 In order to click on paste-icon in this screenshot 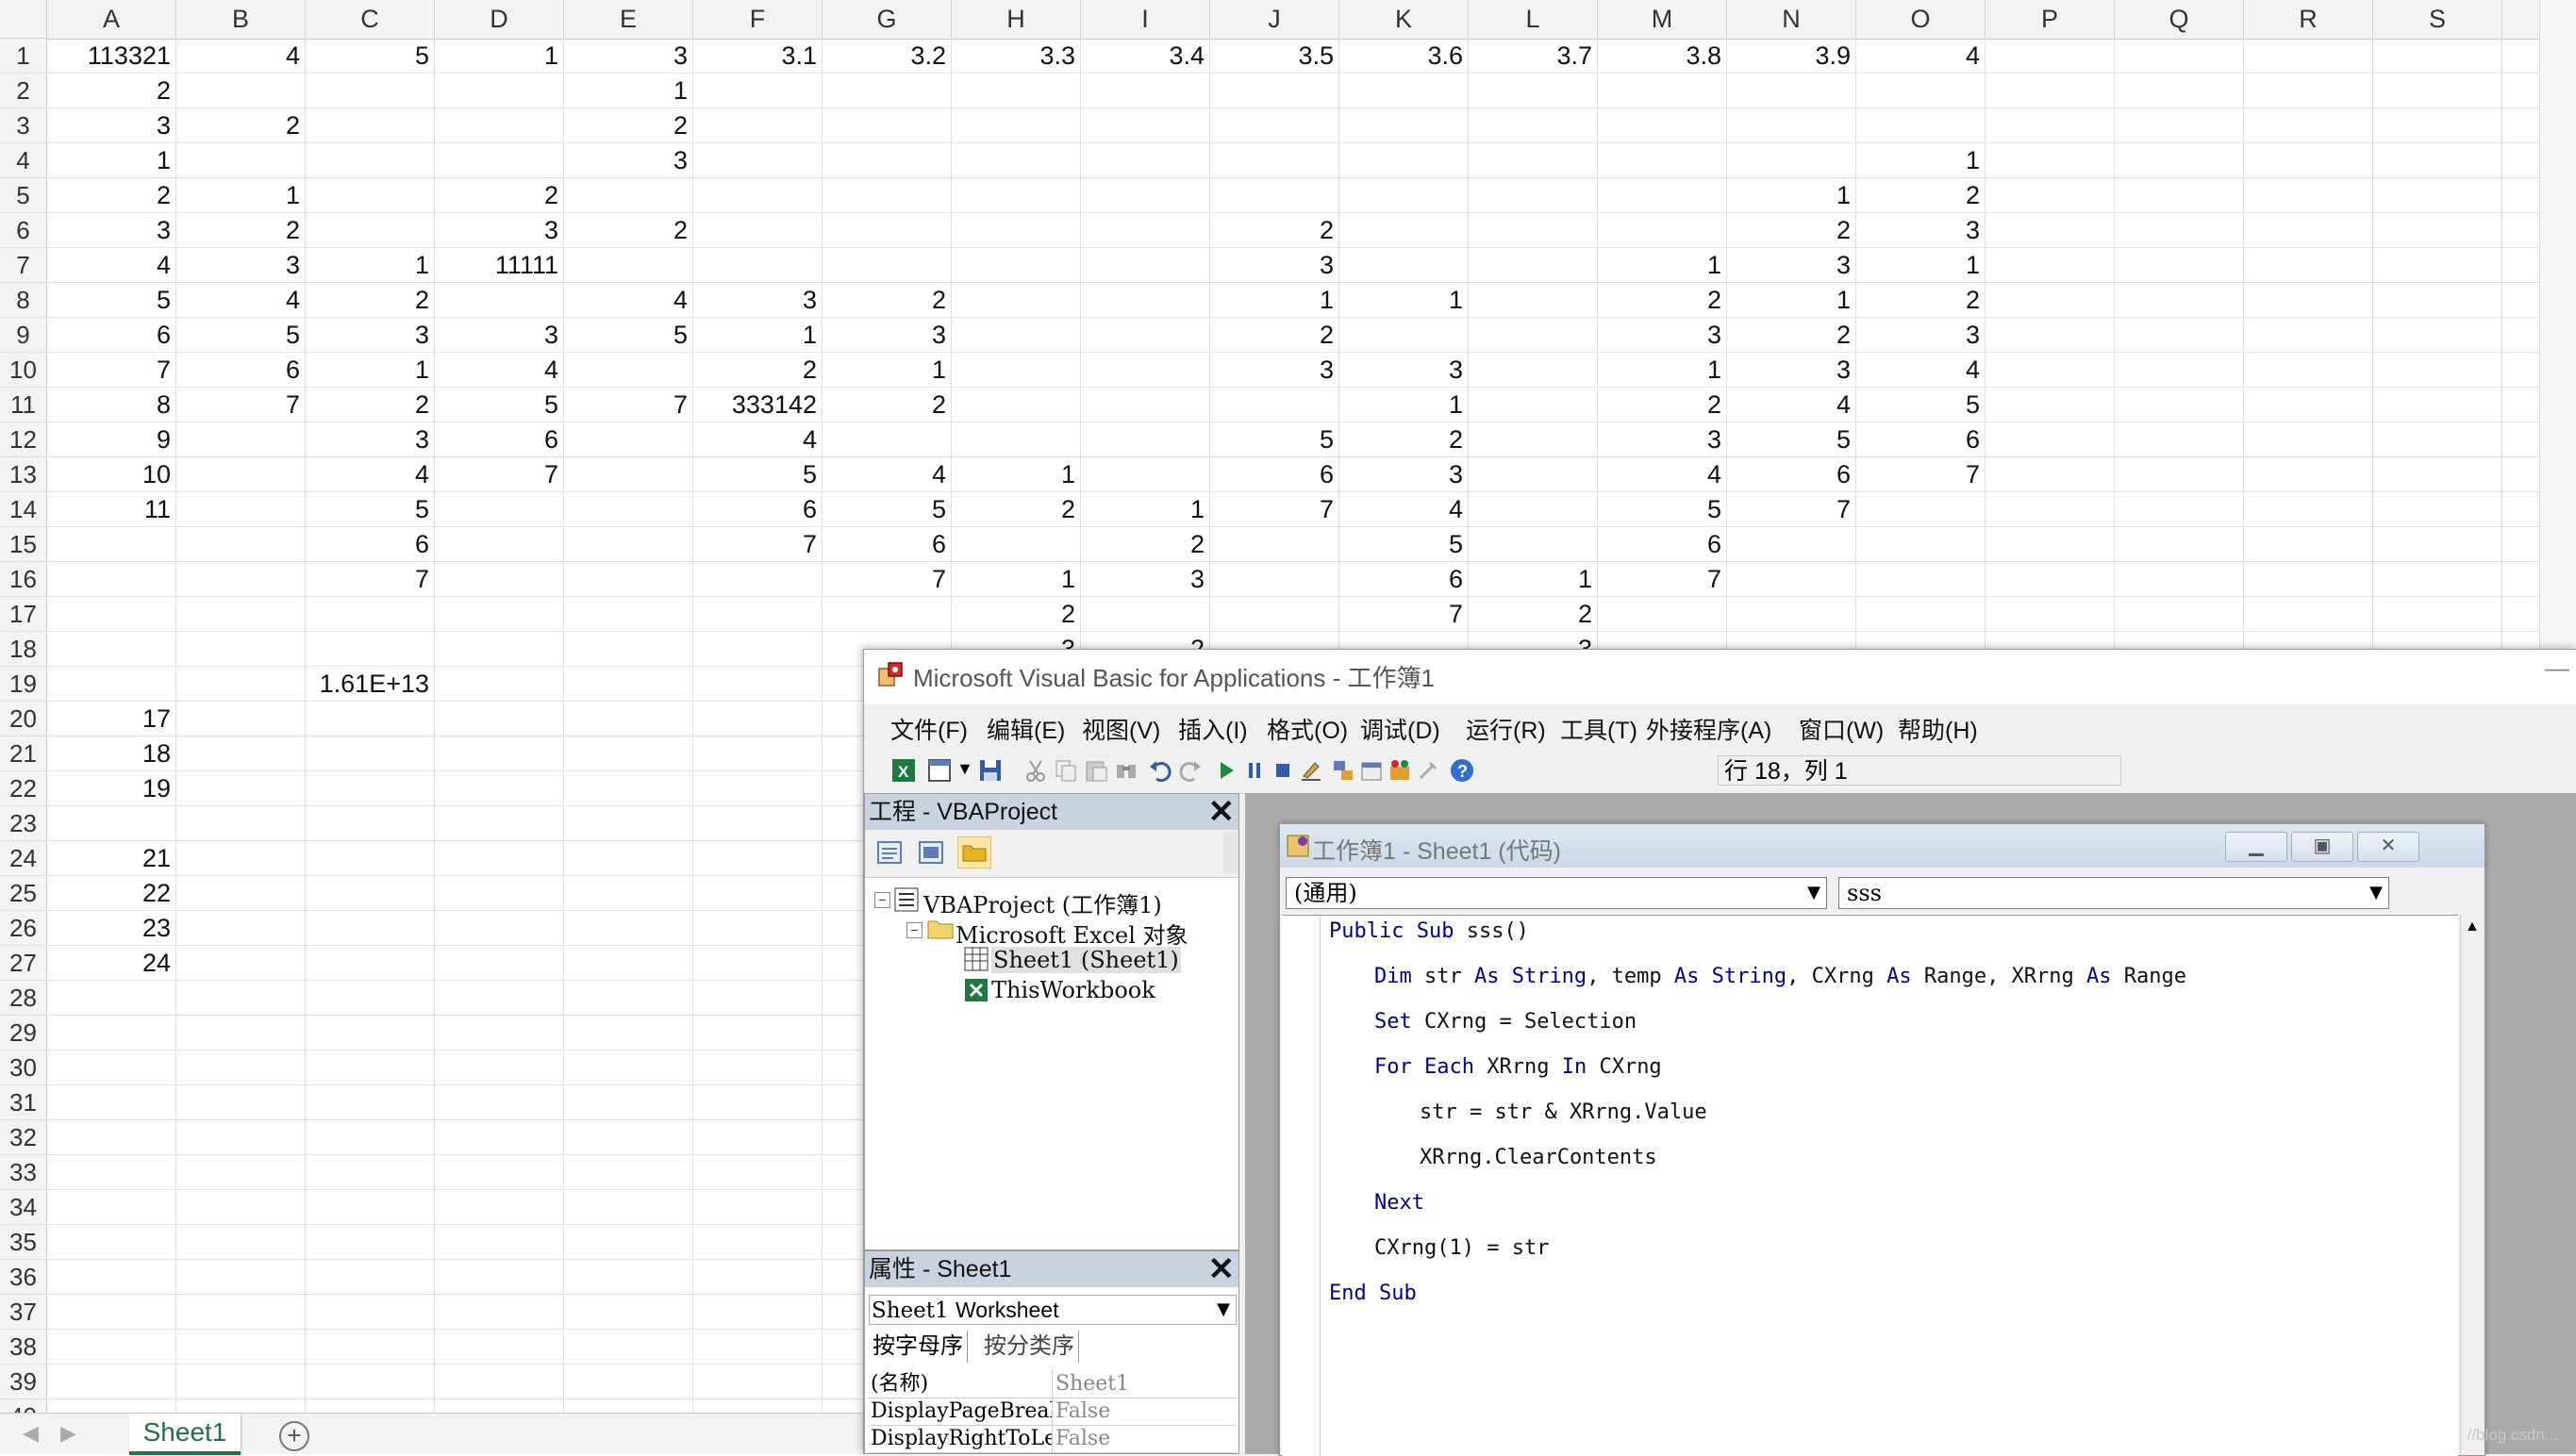, I will do `click(1096, 770)`.